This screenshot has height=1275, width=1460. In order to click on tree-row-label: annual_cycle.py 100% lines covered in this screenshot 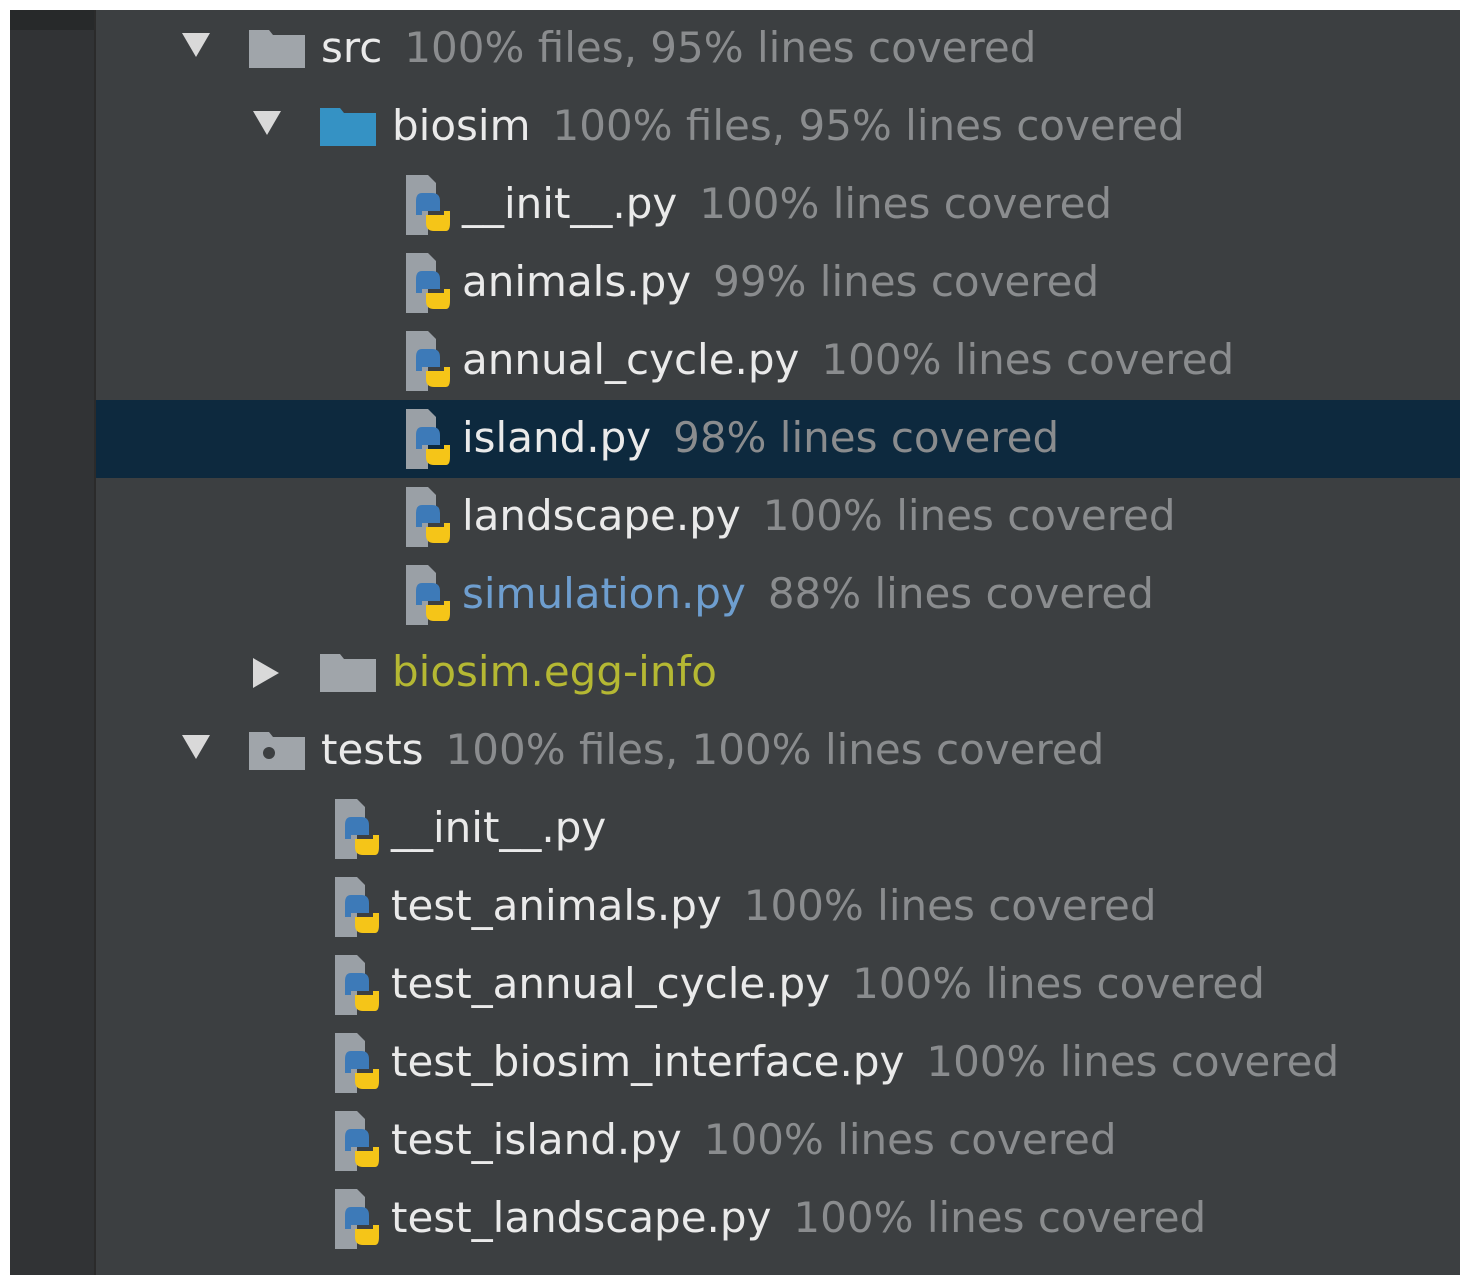, I will do `click(848, 359)`.